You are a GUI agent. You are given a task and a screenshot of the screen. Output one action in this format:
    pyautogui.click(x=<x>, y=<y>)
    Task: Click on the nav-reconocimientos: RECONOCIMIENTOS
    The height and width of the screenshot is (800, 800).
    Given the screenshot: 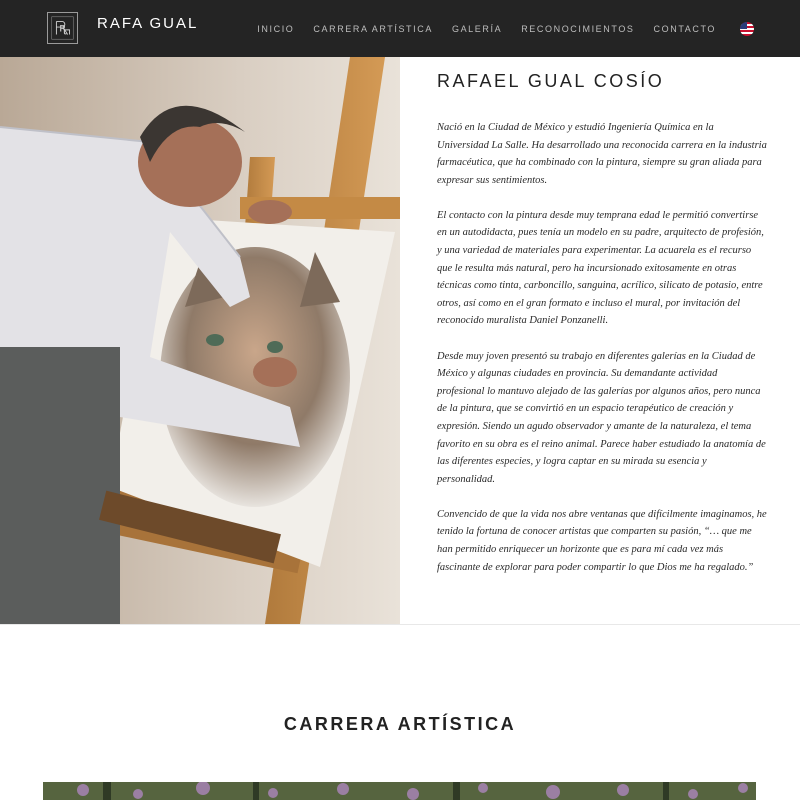 What is the action you would take?
    pyautogui.click(x=577, y=29)
    